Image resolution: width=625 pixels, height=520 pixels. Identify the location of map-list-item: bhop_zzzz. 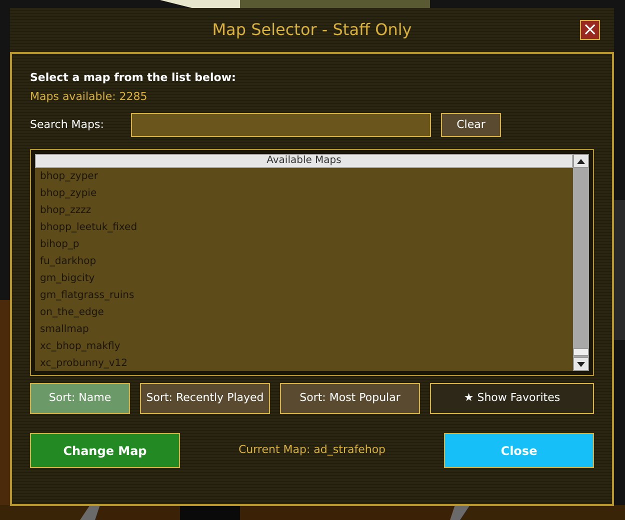
(304, 210).